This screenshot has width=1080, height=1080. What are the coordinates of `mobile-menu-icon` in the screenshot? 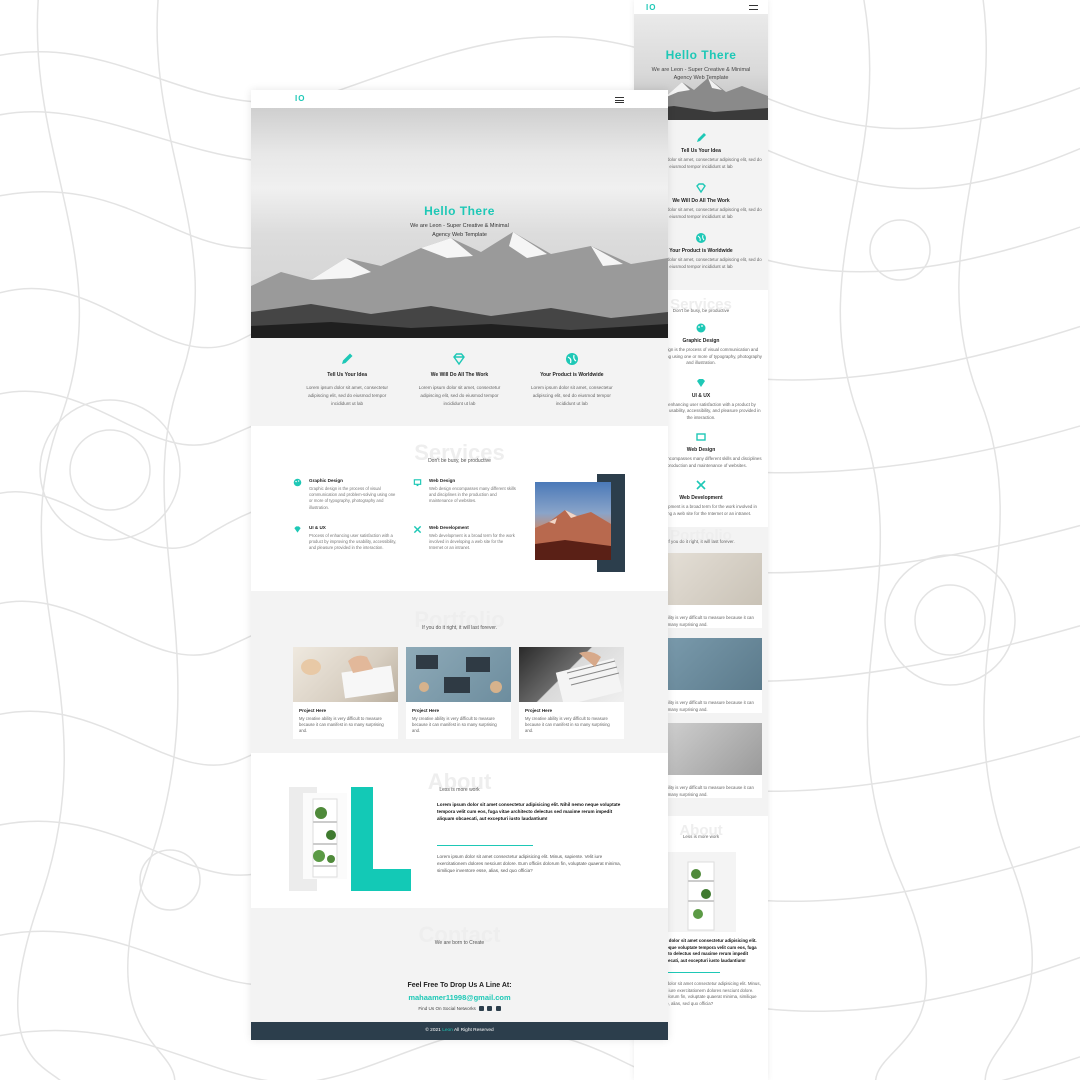 It's located at (753, 7).